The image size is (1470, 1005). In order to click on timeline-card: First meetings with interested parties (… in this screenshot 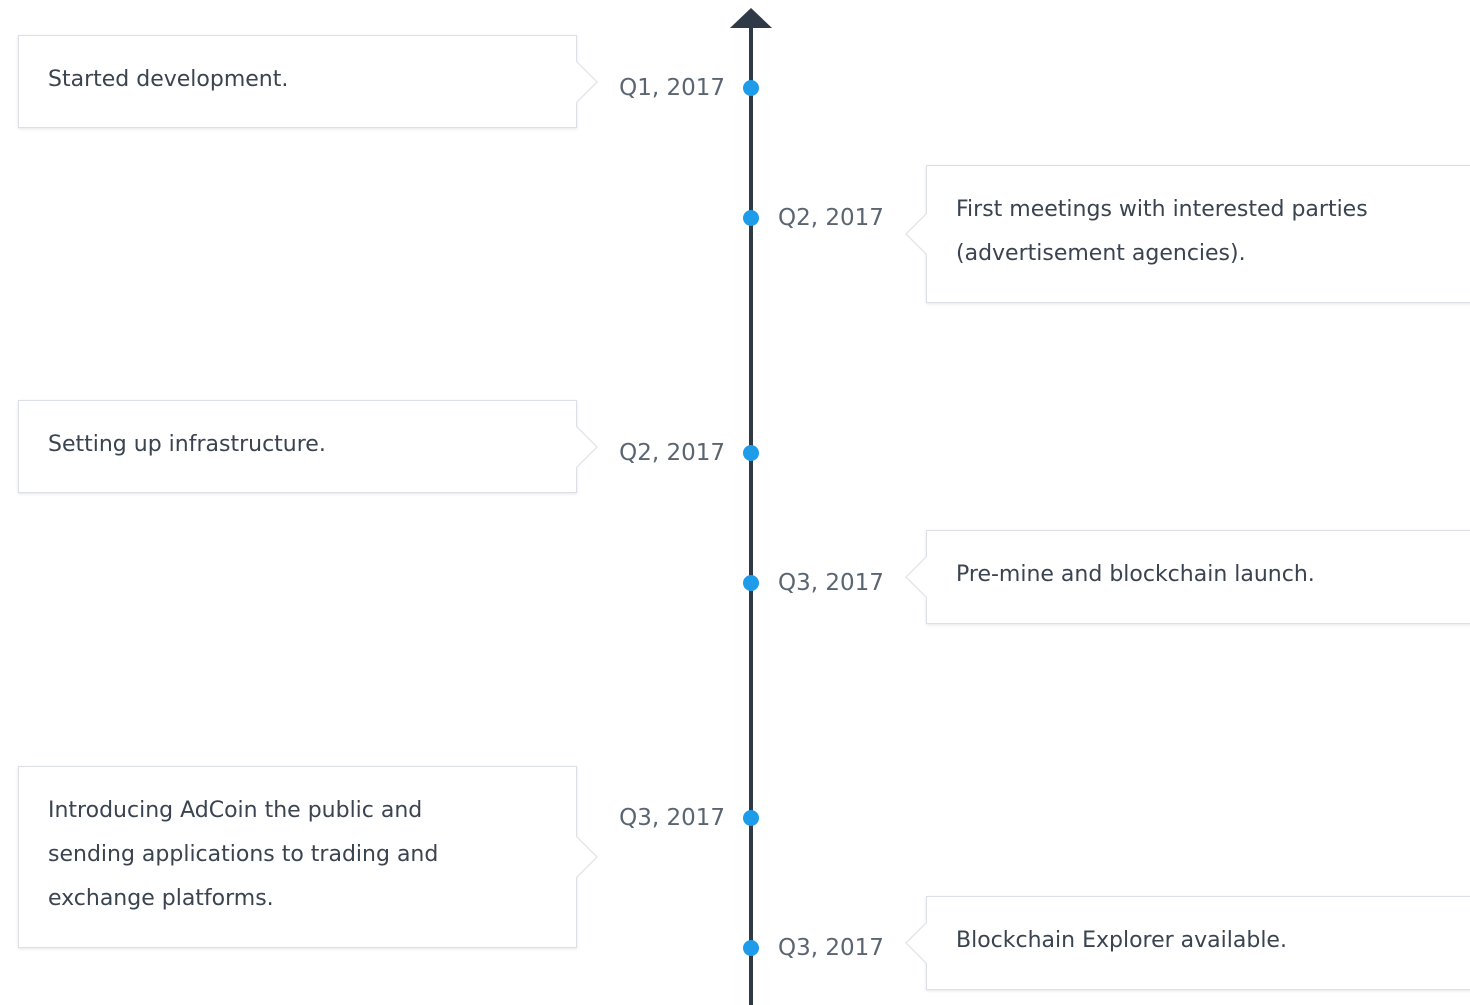, I will do `click(1187, 234)`.